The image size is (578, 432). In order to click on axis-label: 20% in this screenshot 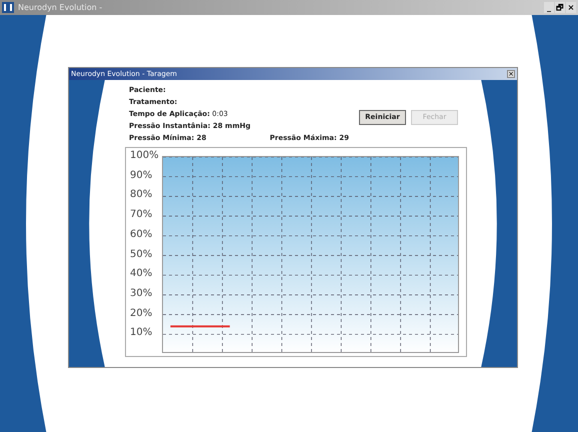, I will do `click(141, 313)`.